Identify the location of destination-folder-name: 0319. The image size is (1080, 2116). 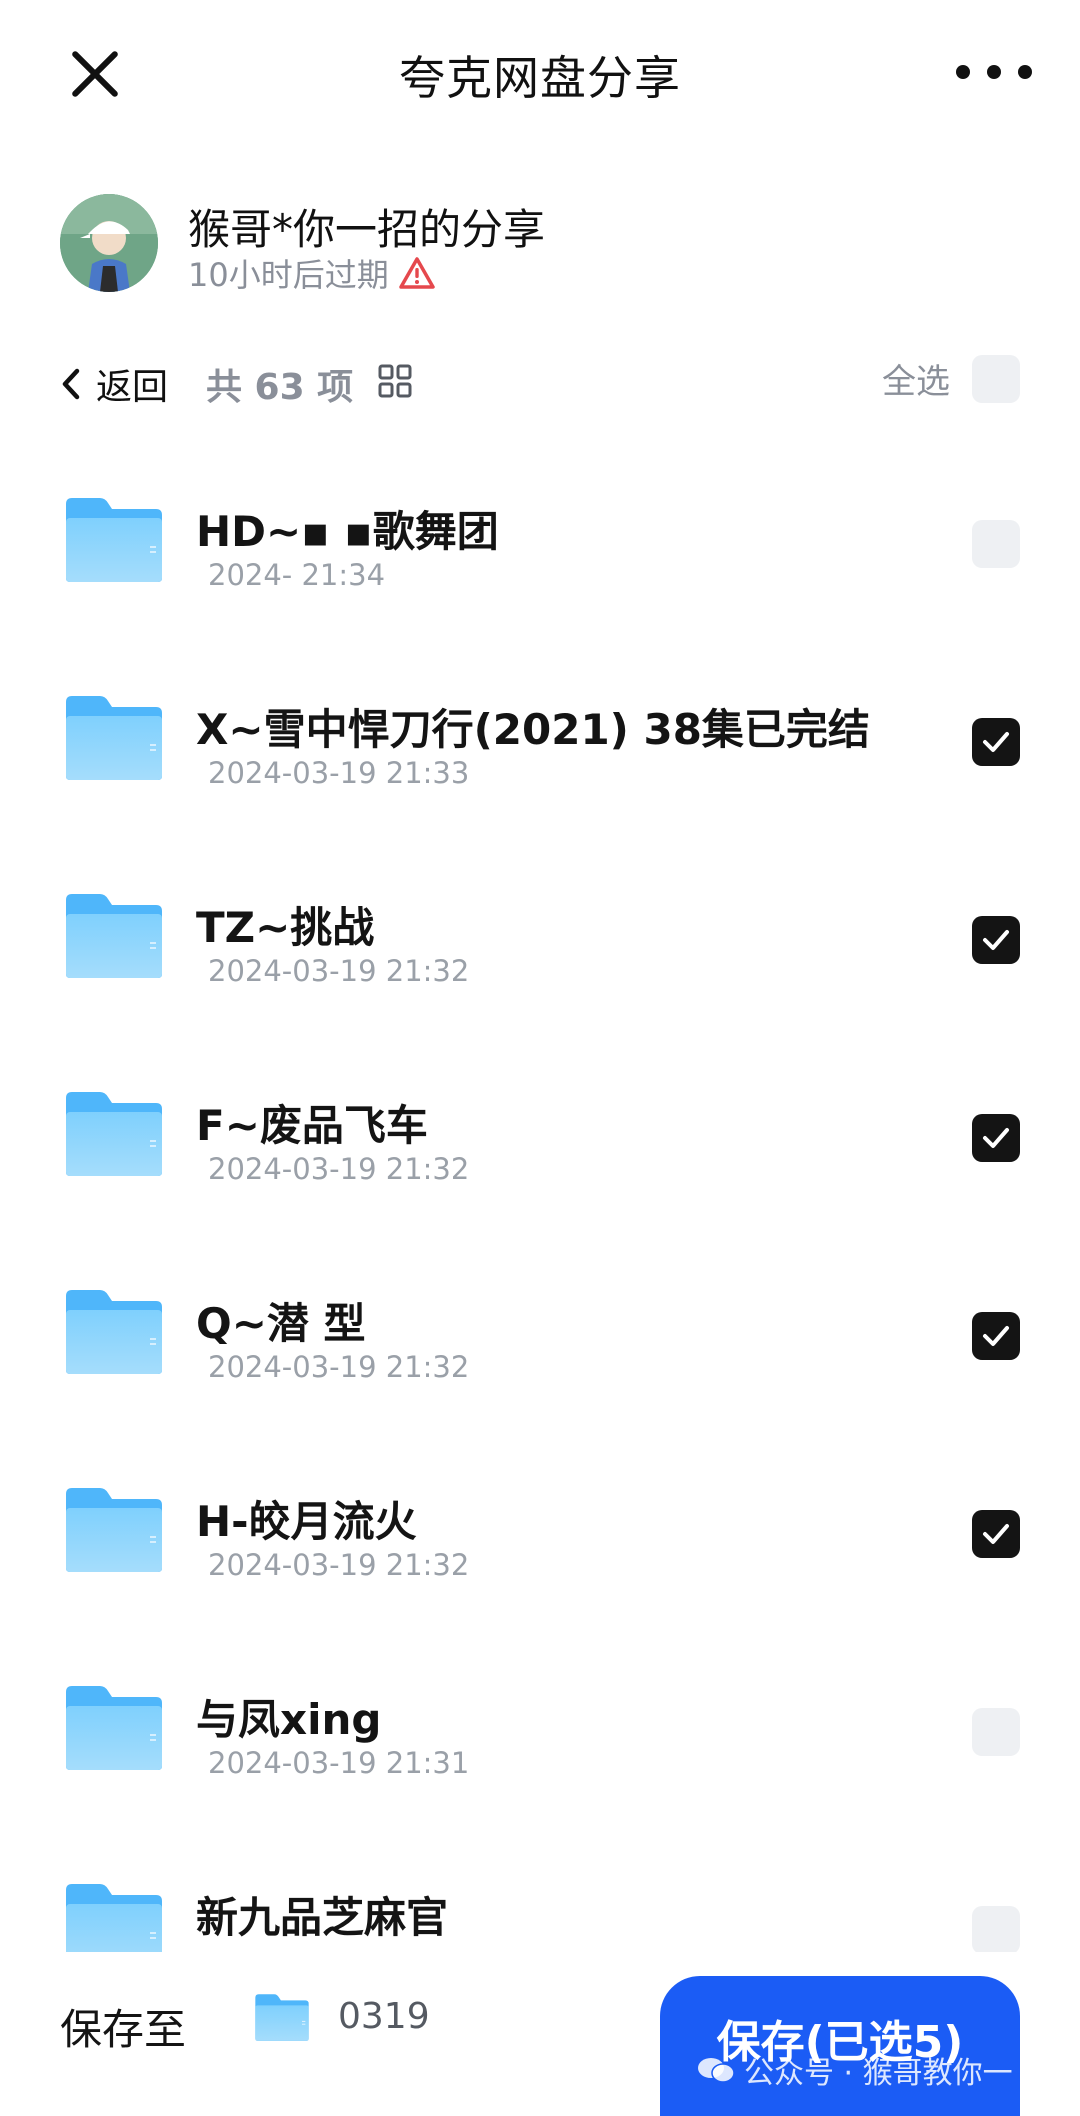
(384, 2016).